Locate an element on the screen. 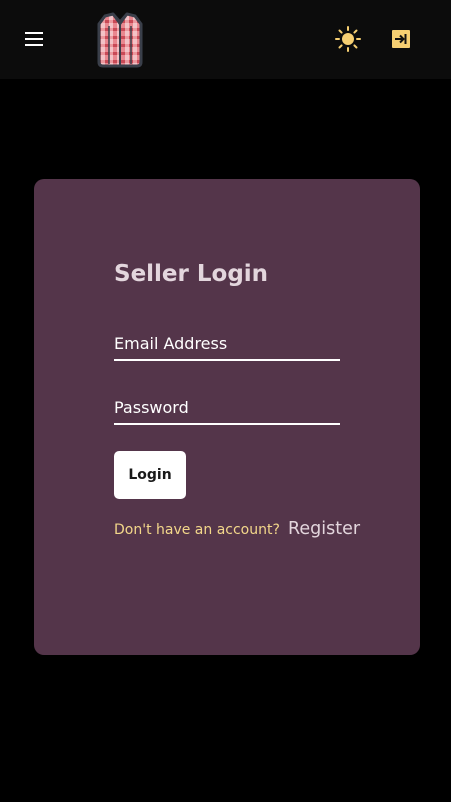 The image size is (451, 802). register-prompt: Don't have an account? is located at coordinates (197, 530).